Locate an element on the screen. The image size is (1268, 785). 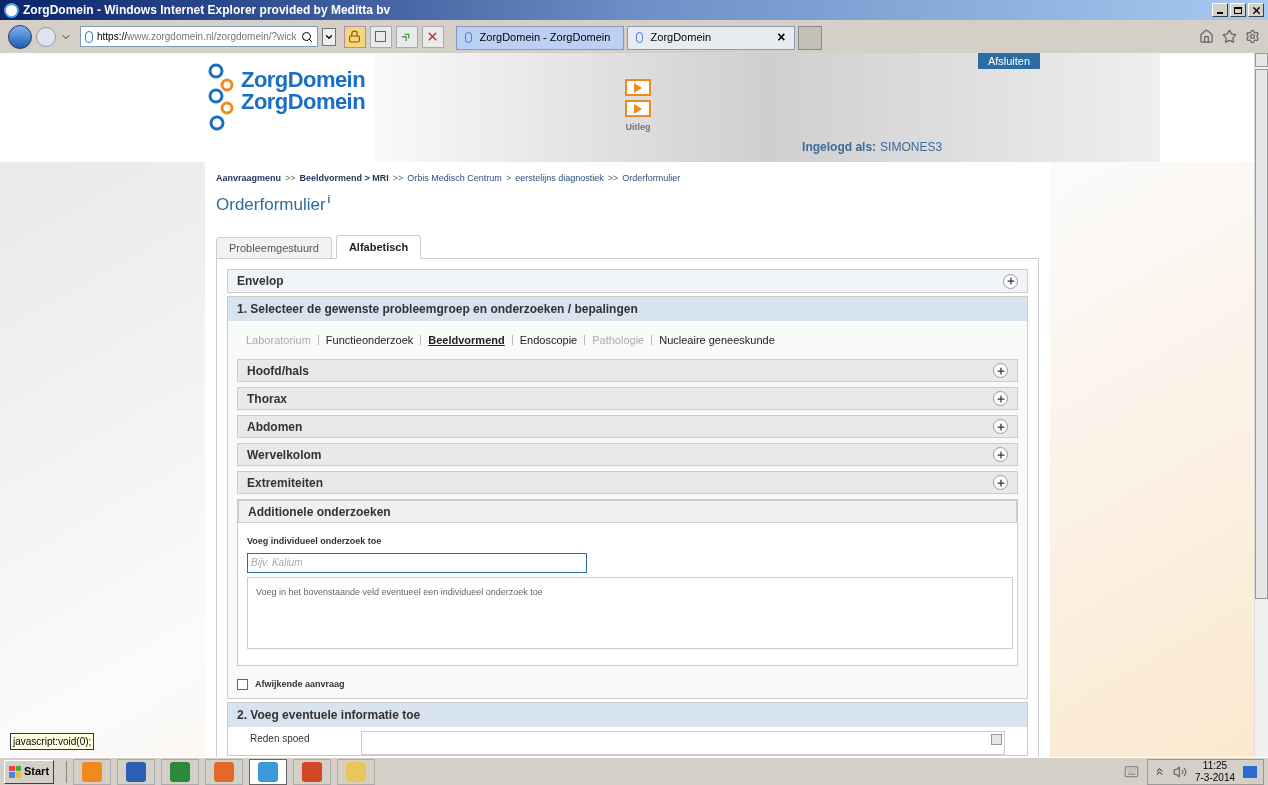
window-title: ZorgDomein - Windows Internet Explorer provided by Meditta bv is located at coordinates (207, 10).